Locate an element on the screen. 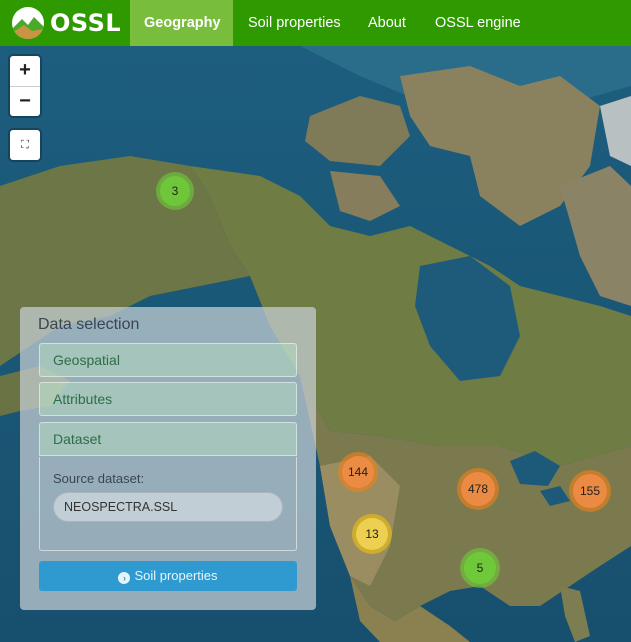 Image resolution: width=631 pixels, height=642 pixels. cluster-marker: 144 is located at coordinates (358, 472).